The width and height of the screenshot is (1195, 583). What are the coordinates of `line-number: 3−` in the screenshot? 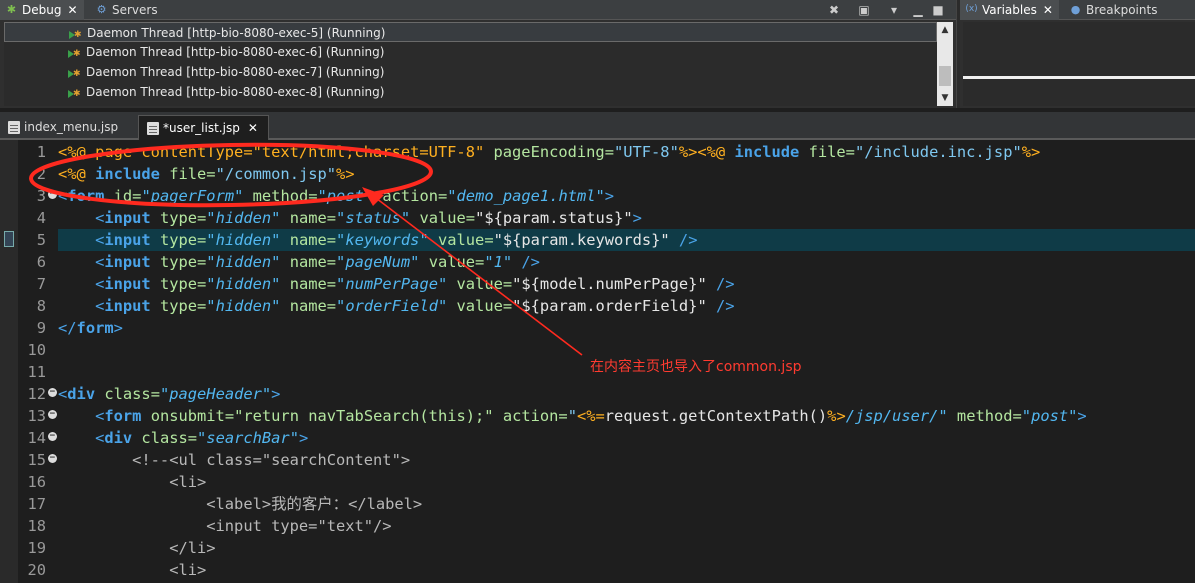 It's located at (38, 196).